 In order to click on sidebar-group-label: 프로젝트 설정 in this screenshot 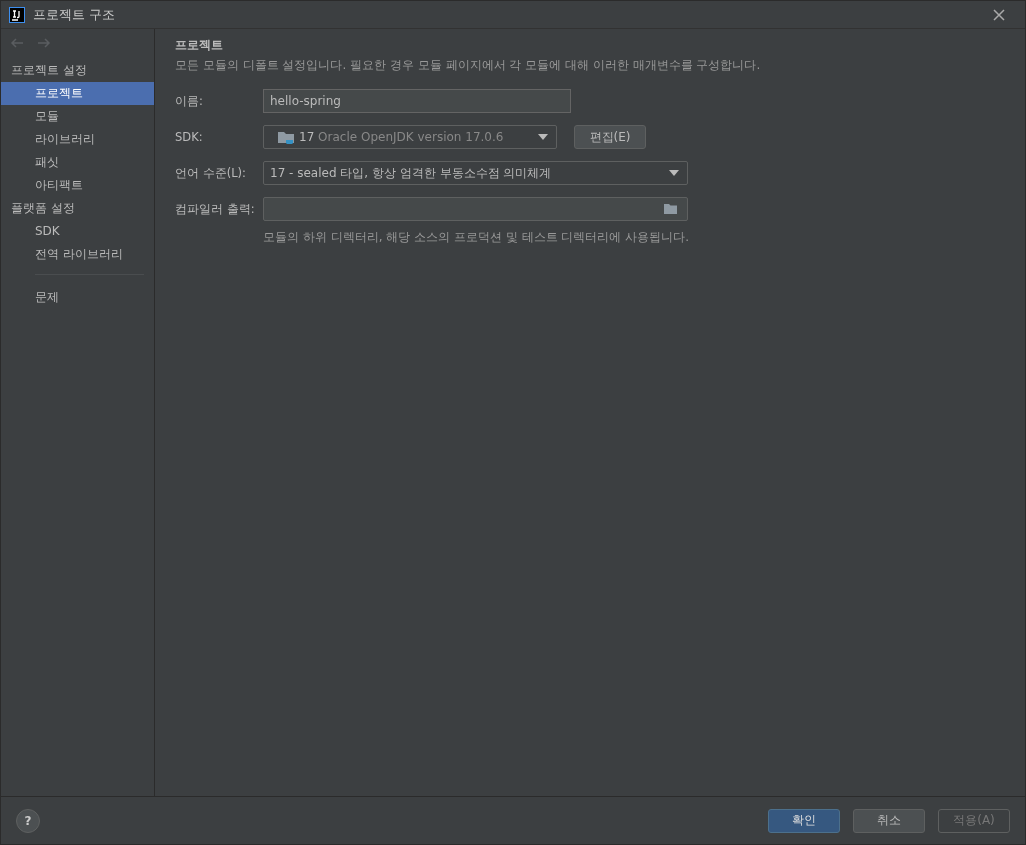, I will do `click(49, 70)`.